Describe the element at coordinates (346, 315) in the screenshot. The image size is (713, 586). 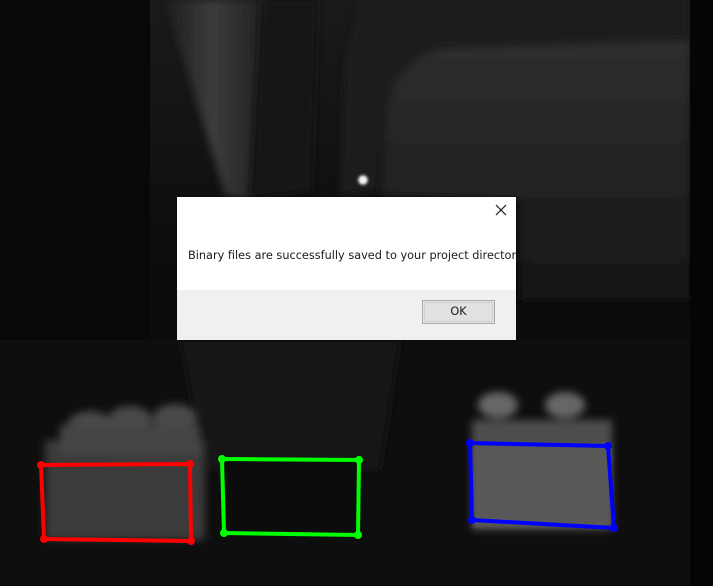
I see `dialog-footer: OK` at that location.